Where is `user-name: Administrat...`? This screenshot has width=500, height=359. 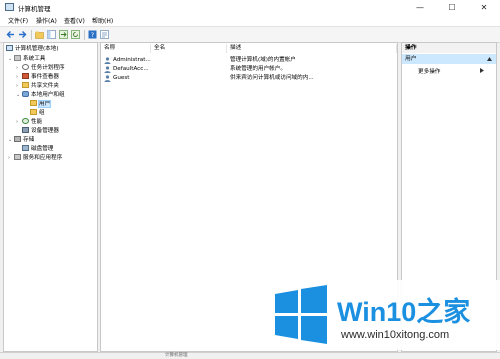 user-name: Administrat... is located at coordinates (132, 60).